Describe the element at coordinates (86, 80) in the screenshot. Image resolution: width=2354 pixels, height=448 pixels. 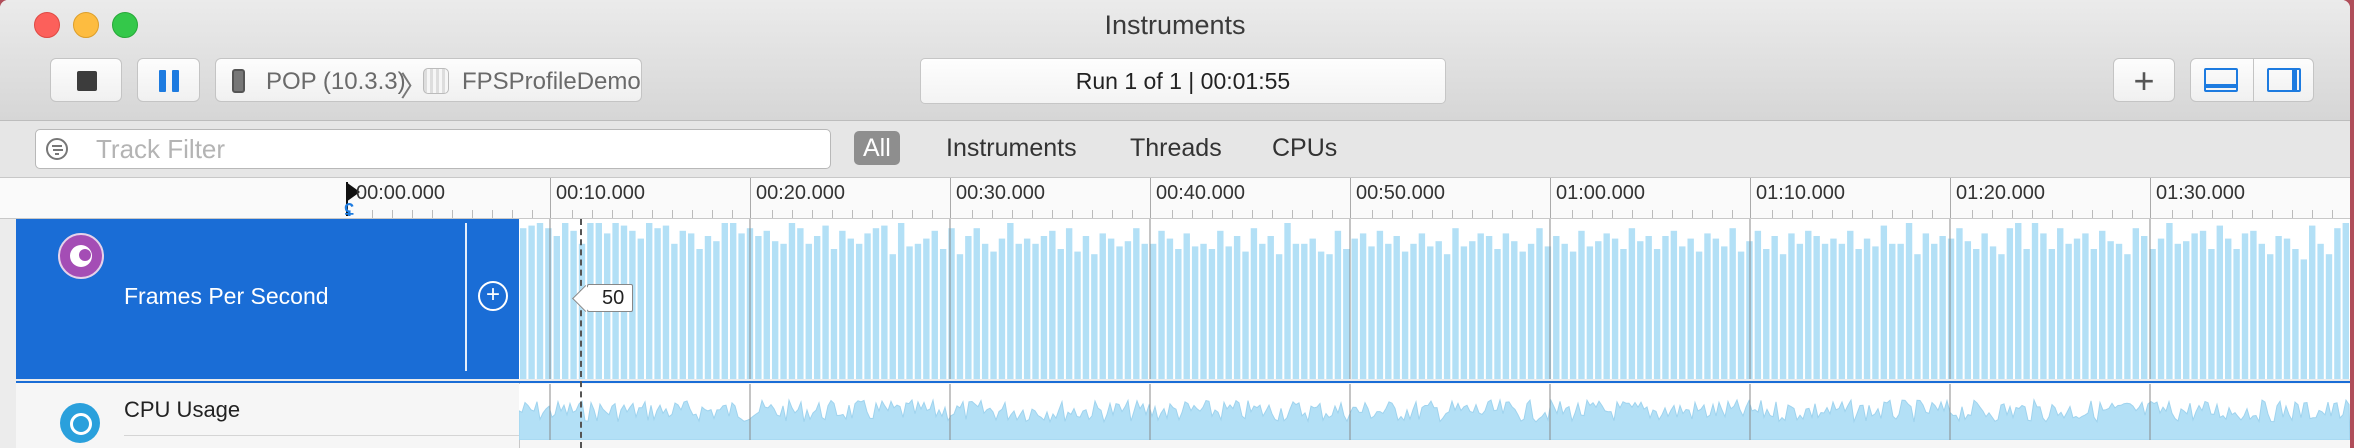
I see `stop-recording-button` at that location.